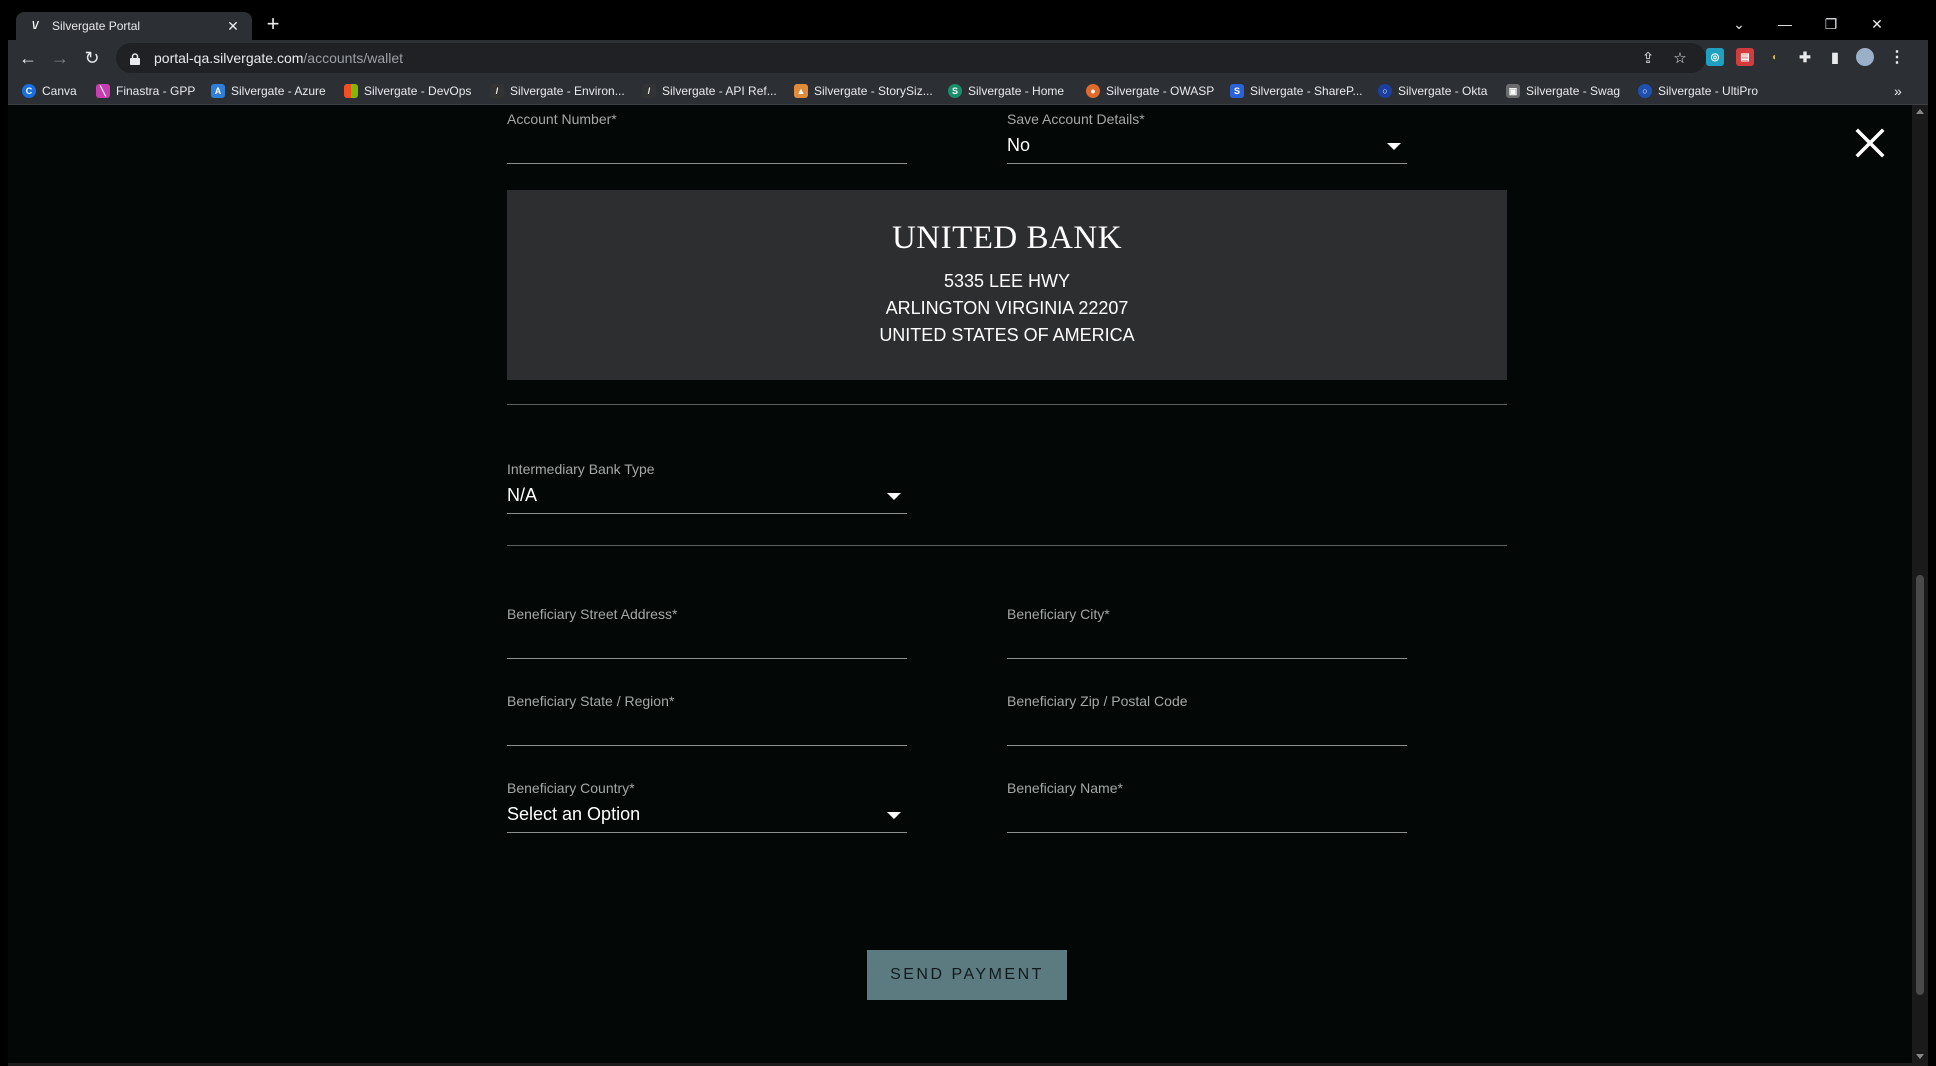 This screenshot has height=1066, width=1936. Describe the element at coordinates (145, 91) in the screenshot. I see `bookmark-item: ╲ Finastra - GPP` at that location.